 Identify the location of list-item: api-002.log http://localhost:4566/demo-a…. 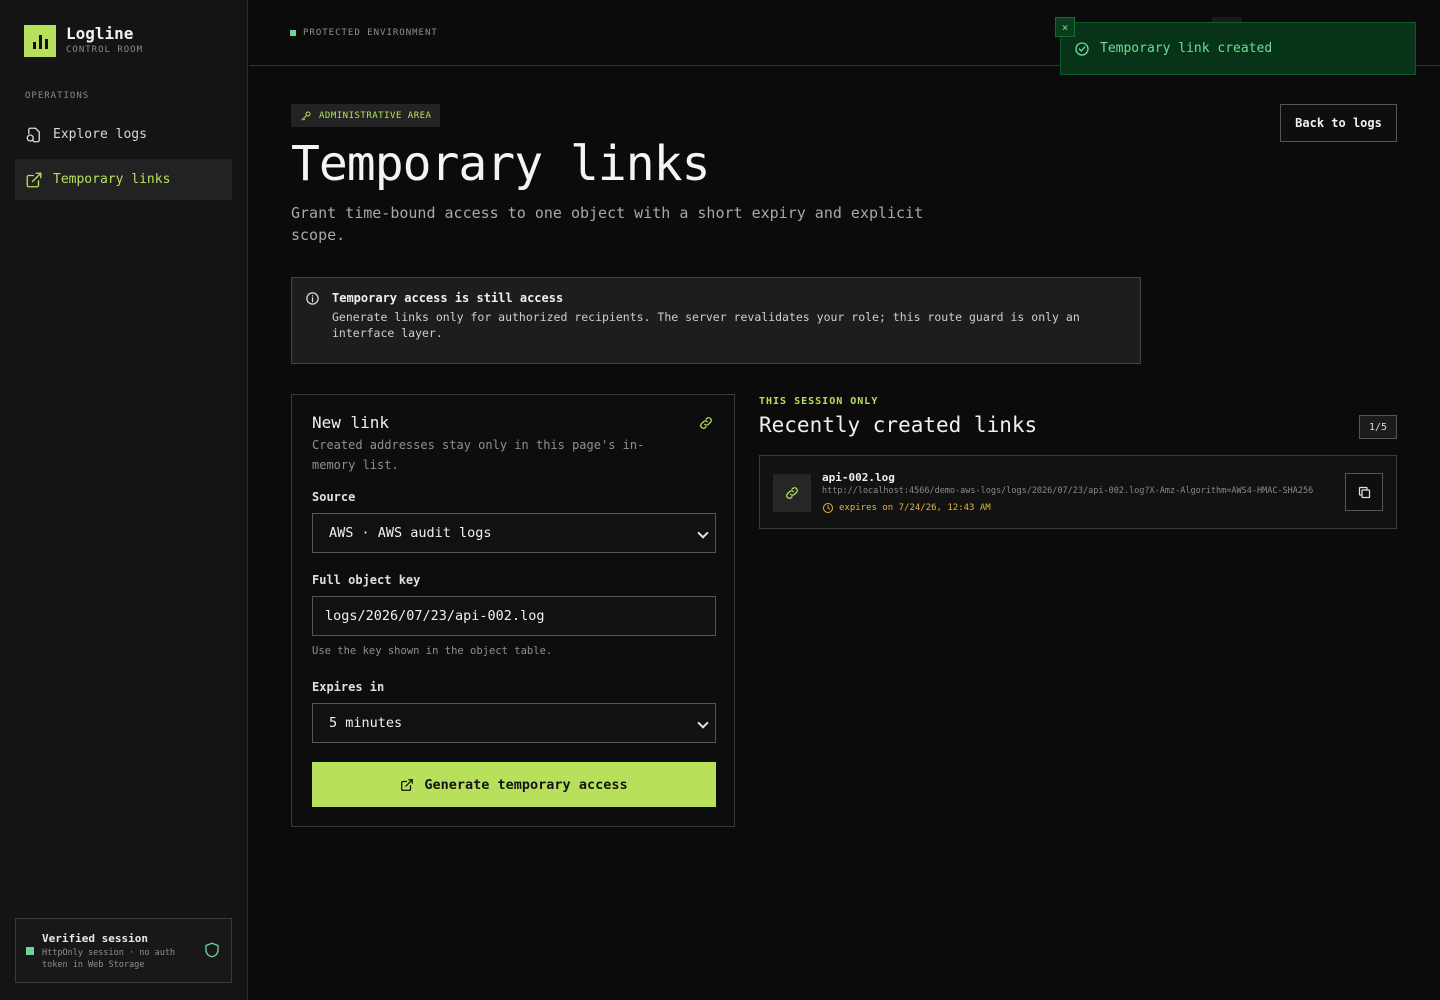
(1078, 492).